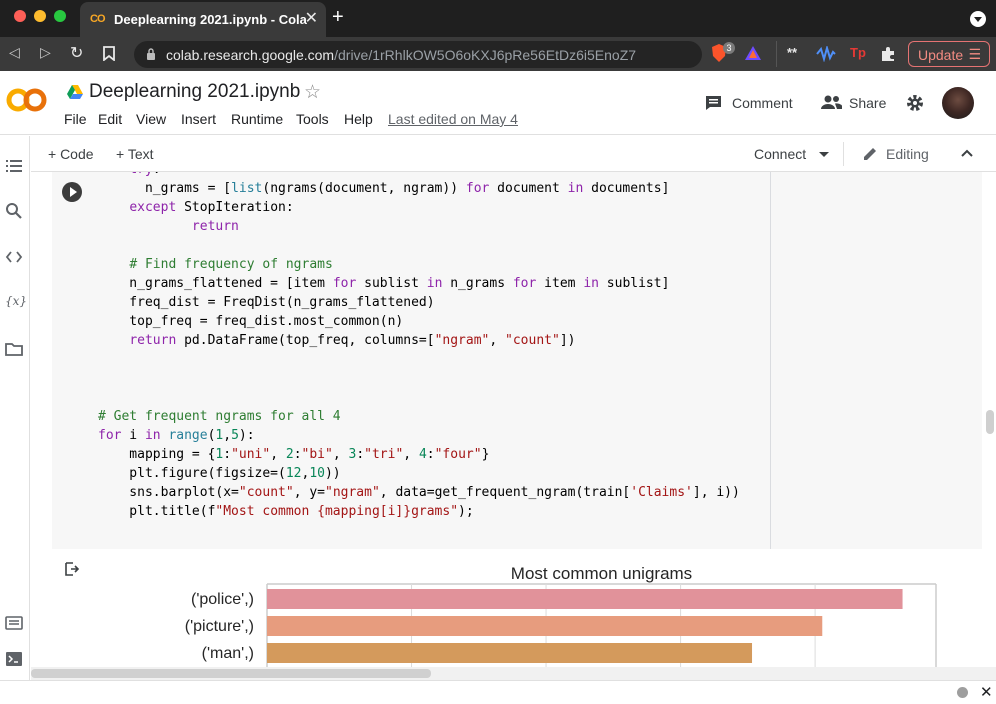  Describe the element at coordinates (71, 154) in the screenshot. I see `add-code-button: + Code` at that location.